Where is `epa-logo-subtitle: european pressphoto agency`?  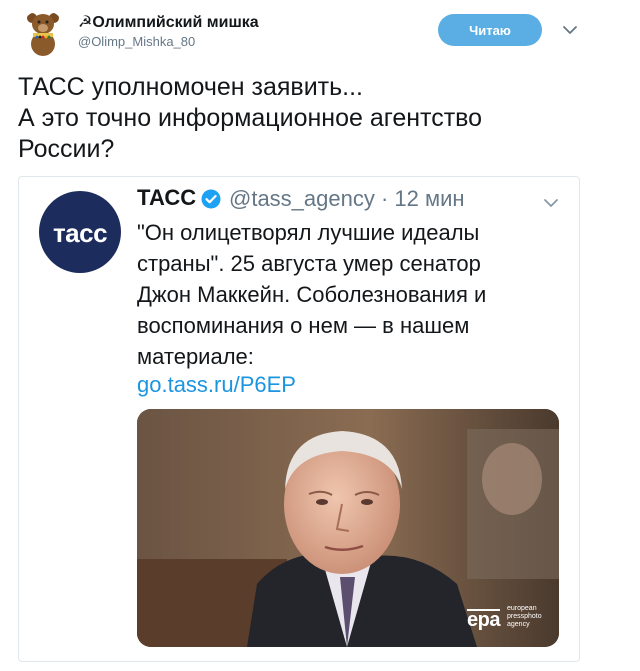 epa-logo-subtitle: european pressphoto agency is located at coordinates (530, 617).